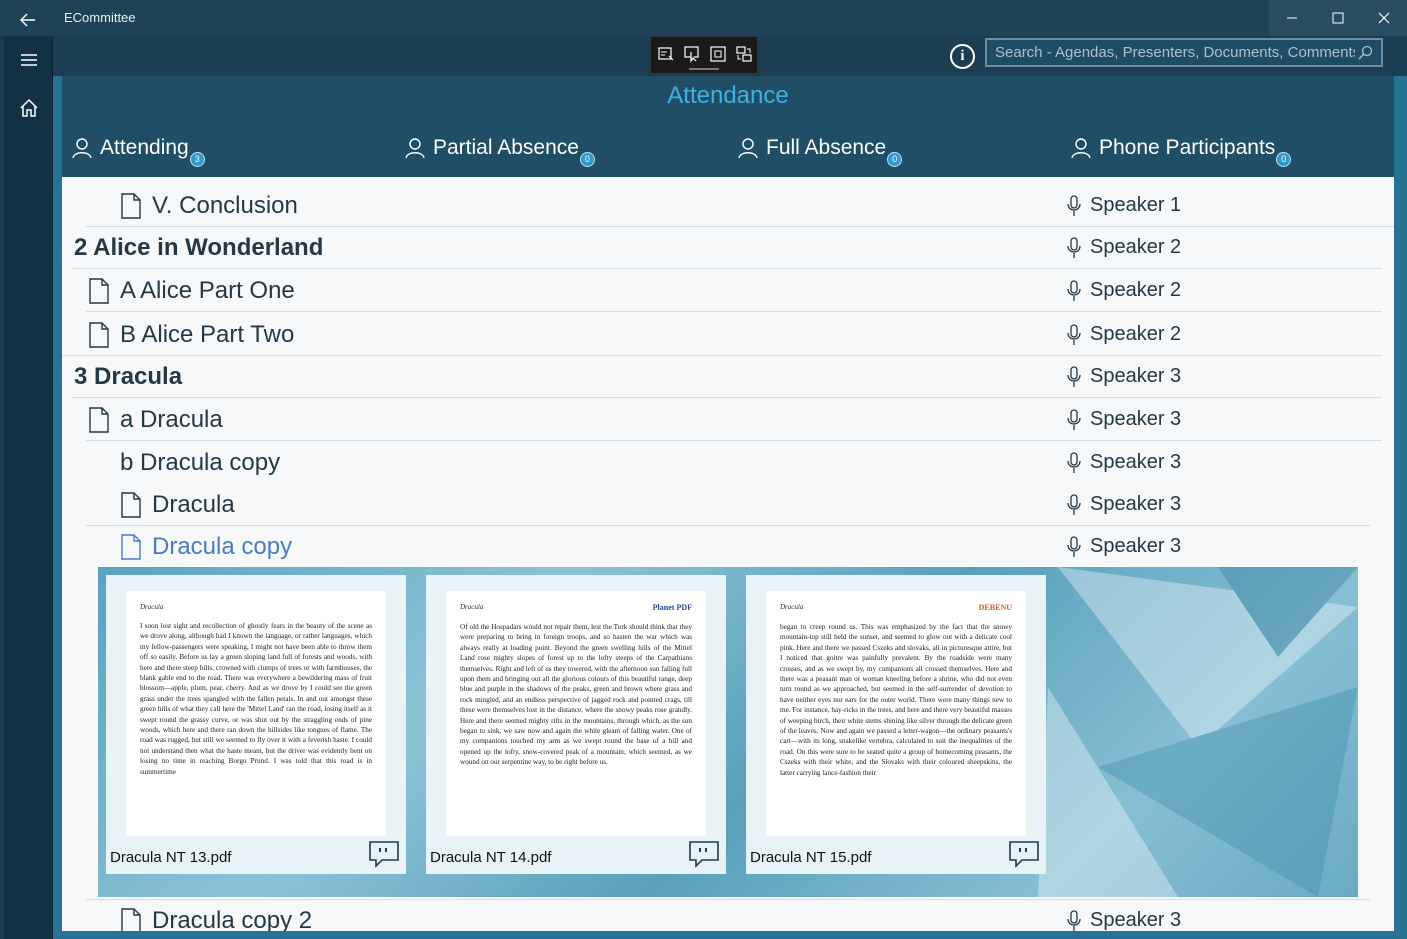 This screenshot has height=939, width=1407. I want to click on minimize-button, so click(1292, 18).